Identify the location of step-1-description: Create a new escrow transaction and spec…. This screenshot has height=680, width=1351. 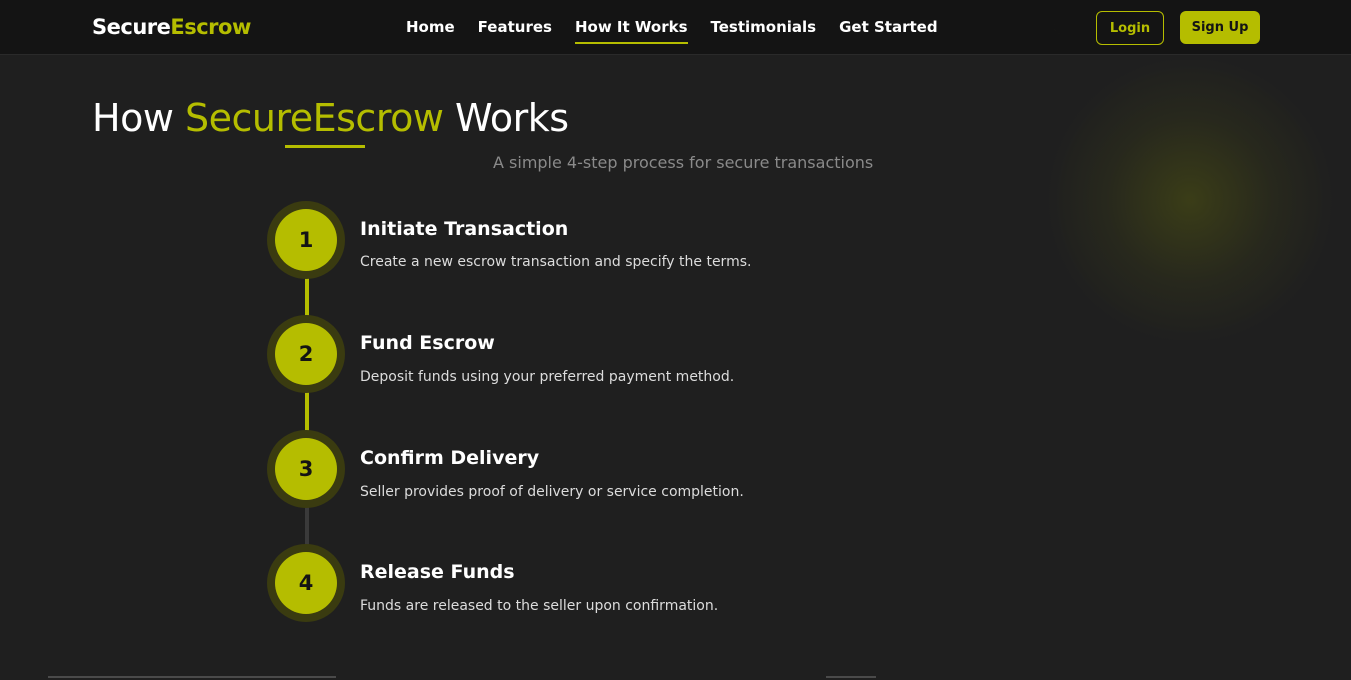
(556, 262).